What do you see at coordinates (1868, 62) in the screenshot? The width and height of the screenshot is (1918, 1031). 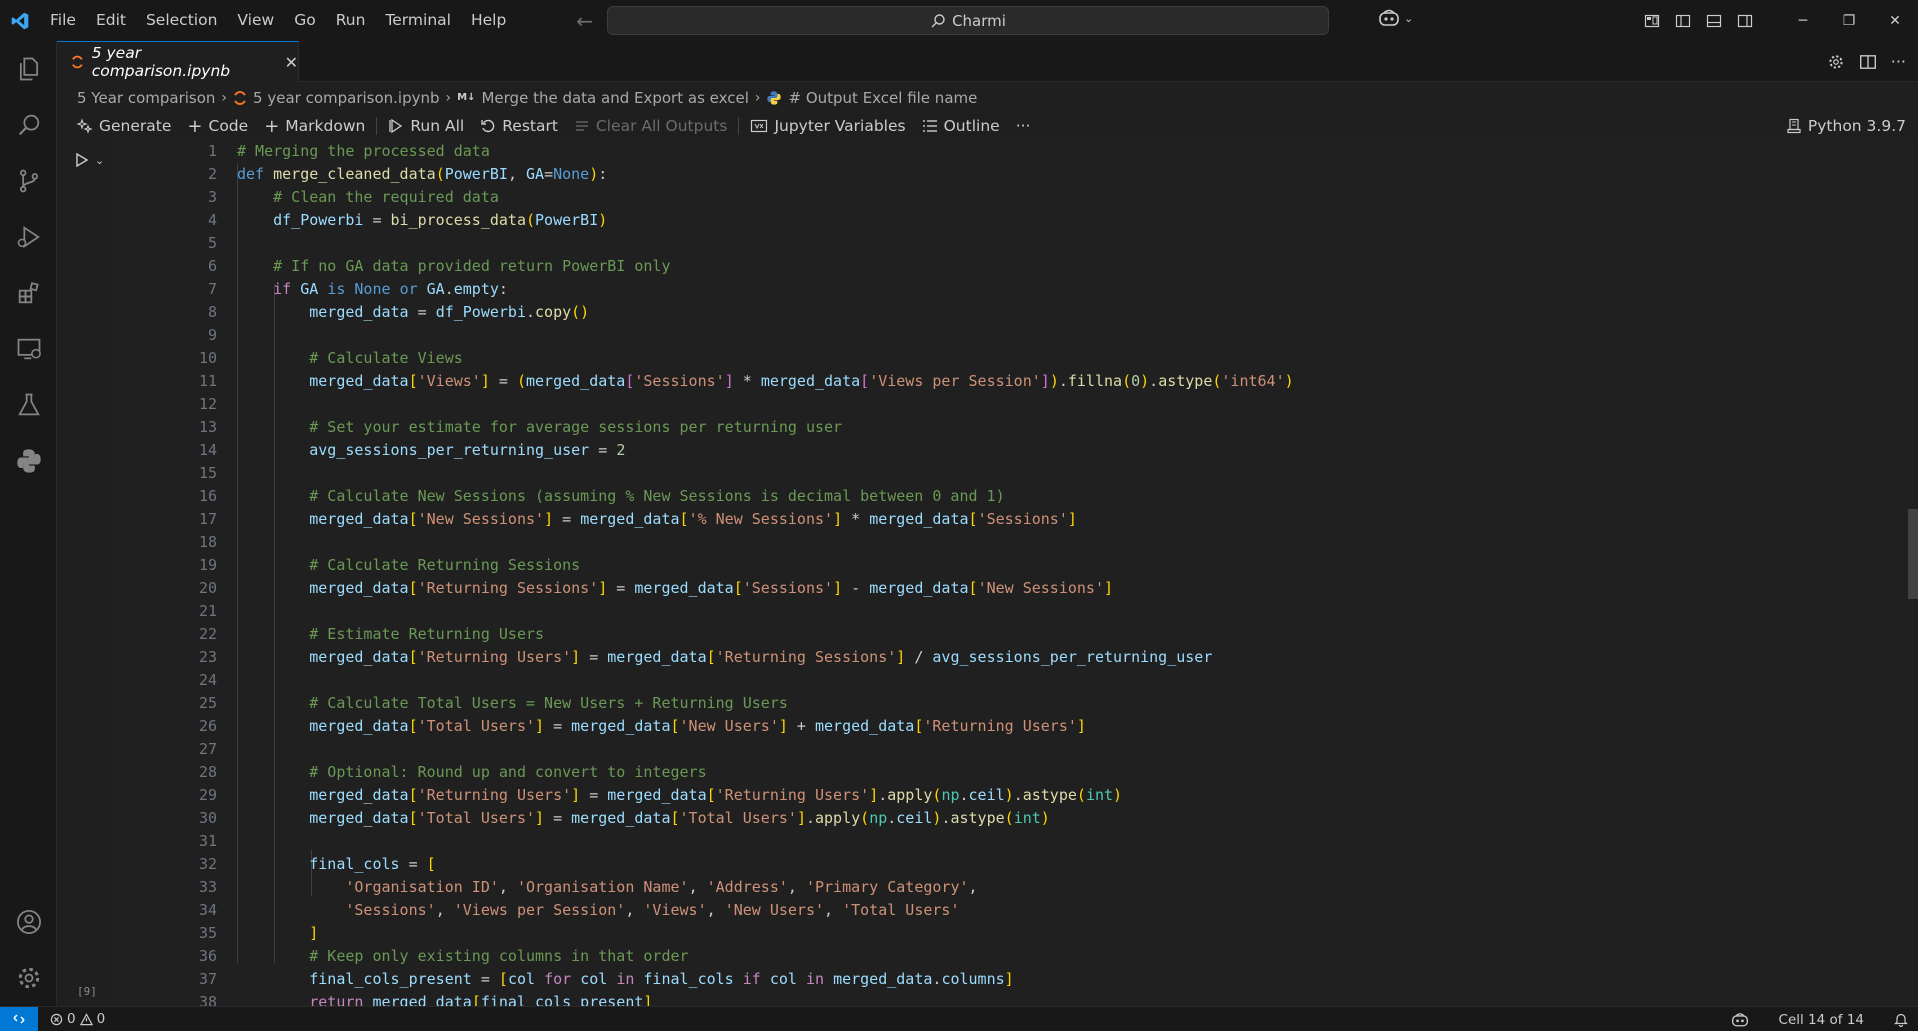 I see `split-editor-icon` at bounding box center [1868, 62].